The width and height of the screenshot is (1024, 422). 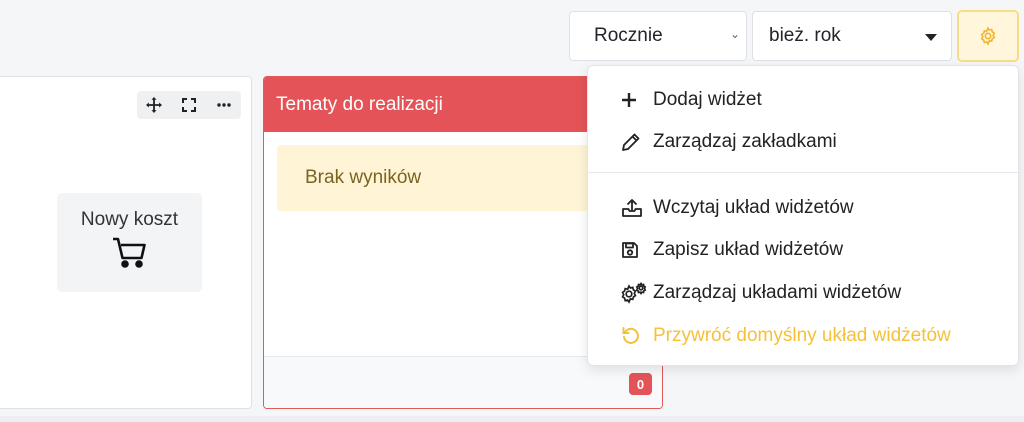 I want to click on gears-icon, so click(x=634, y=293).